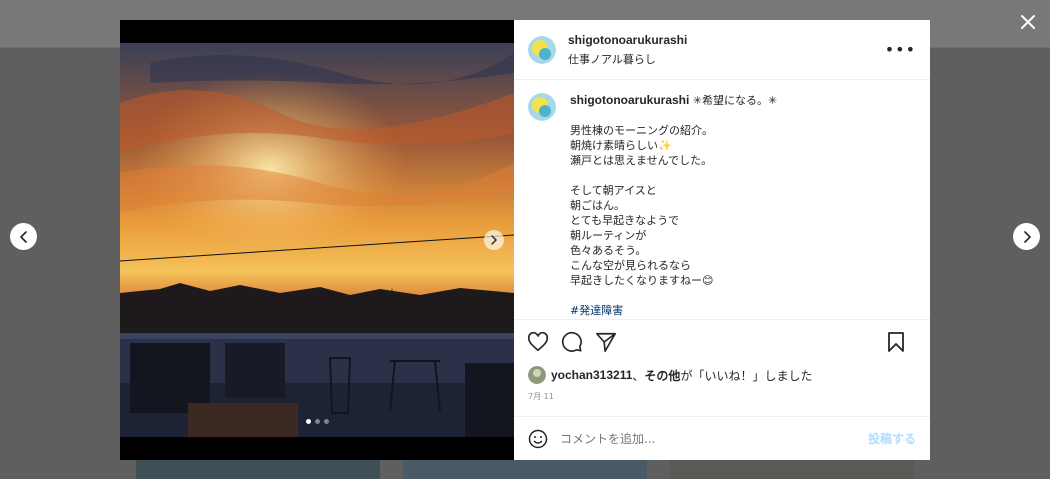 The height and width of the screenshot is (479, 1050). I want to click on close-icon, so click(1028, 22).